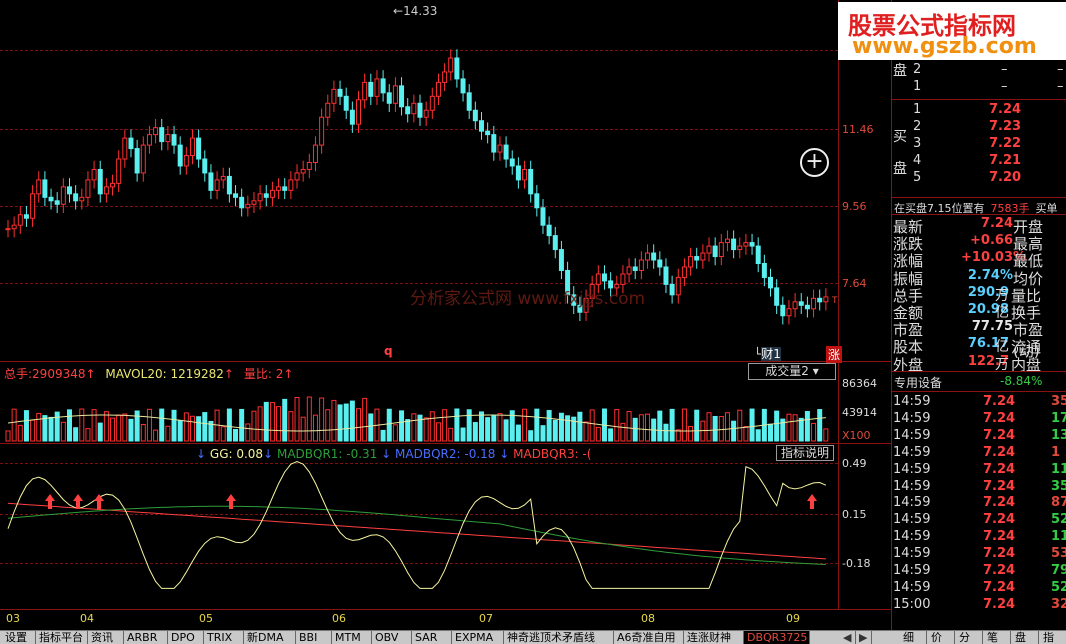 This screenshot has height=644, width=1066. Describe the element at coordinates (415, 11) in the screenshot. I see `high-price-marker: ←14.33` at that location.